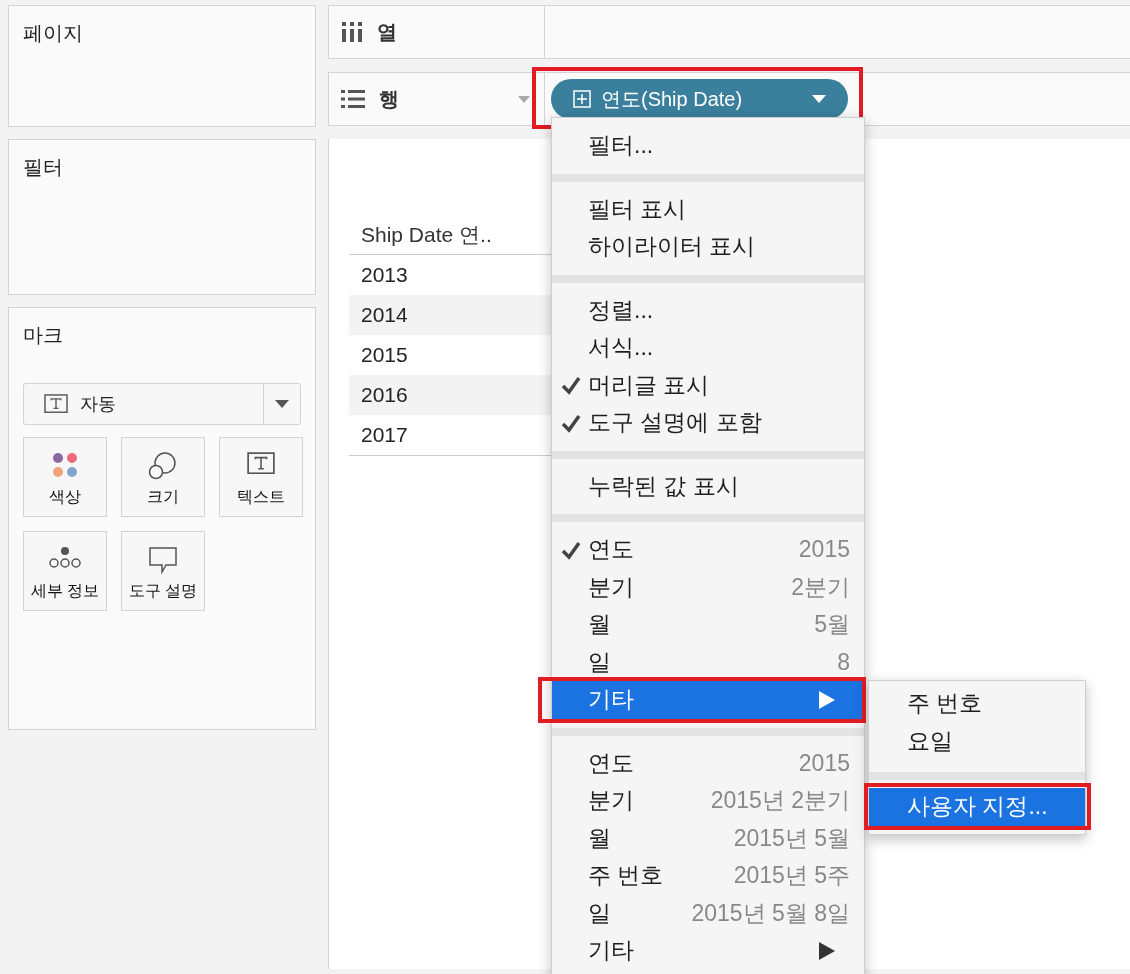 This screenshot has width=1130, height=974. What do you see at coordinates (708, 801) in the screenshot?
I see `menu-item: 분기 2015년 2분기` at bounding box center [708, 801].